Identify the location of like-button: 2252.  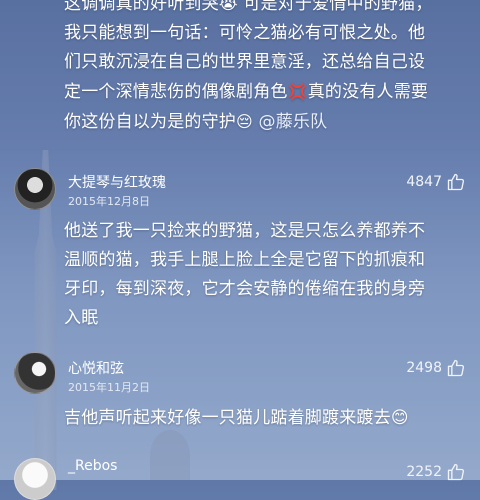
(436, 472).